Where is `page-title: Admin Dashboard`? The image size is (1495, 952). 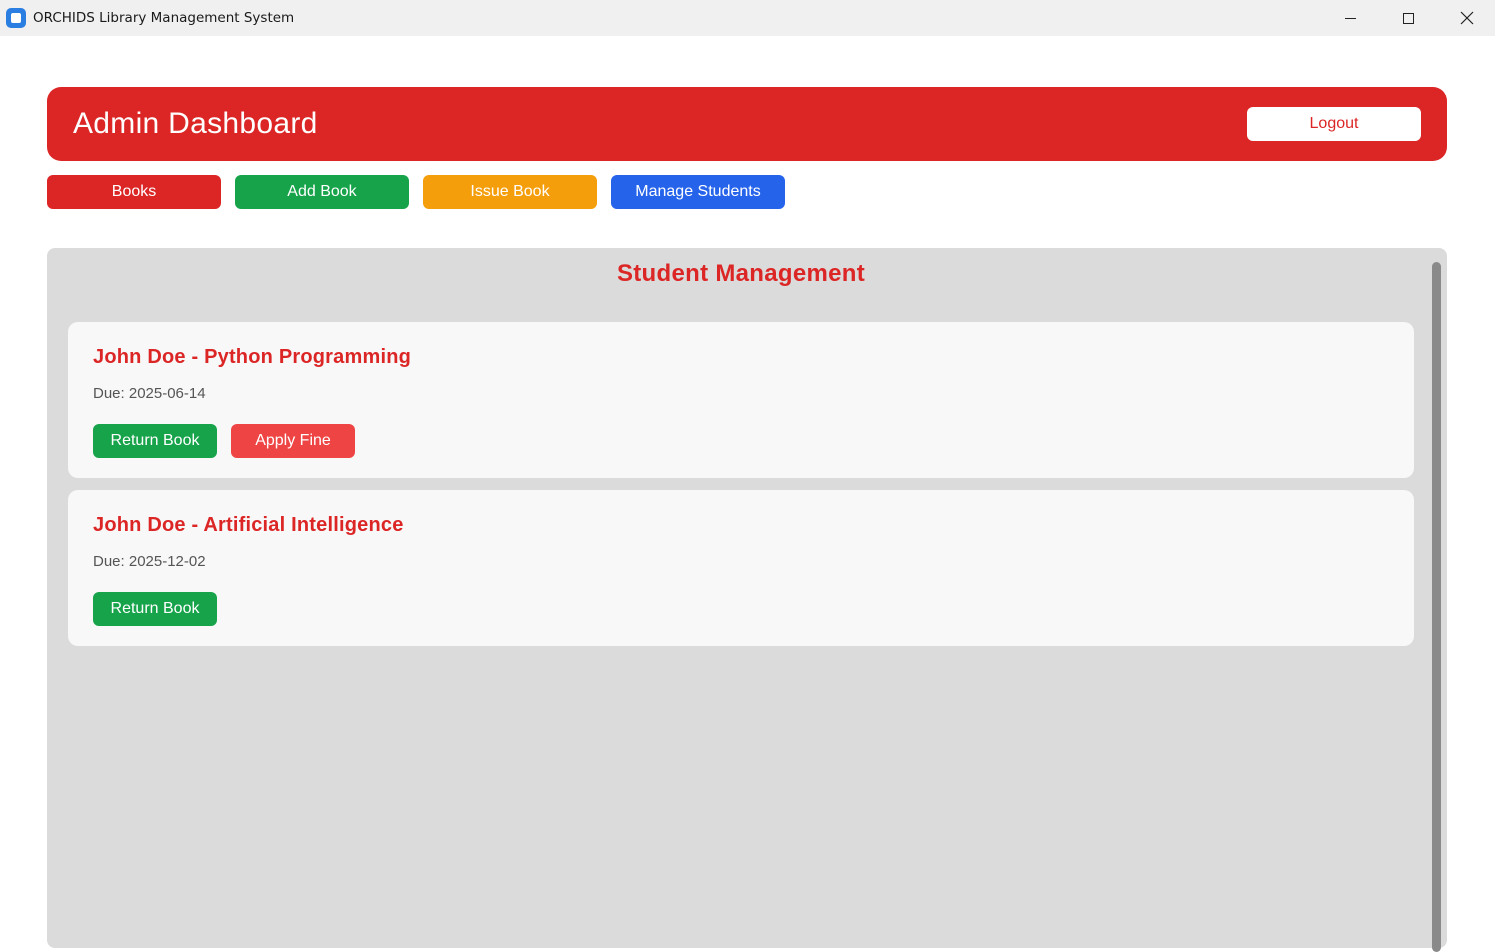 page-title: Admin Dashboard is located at coordinates (195, 123).